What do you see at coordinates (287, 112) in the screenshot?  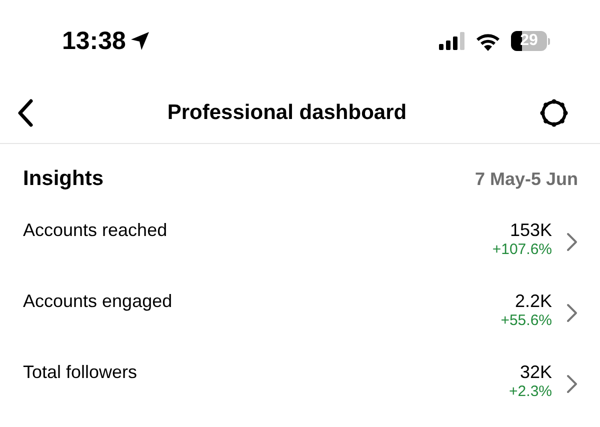 I see `page-title: Professional dashboard` at bounding box center [287, 112].